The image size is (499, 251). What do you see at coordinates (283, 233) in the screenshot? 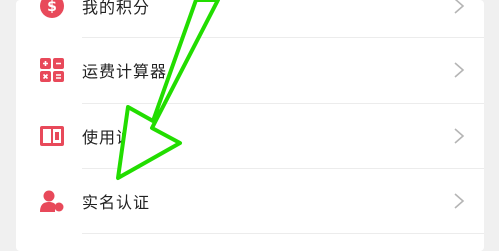
I see `divider` at bounding box center [283, 233].